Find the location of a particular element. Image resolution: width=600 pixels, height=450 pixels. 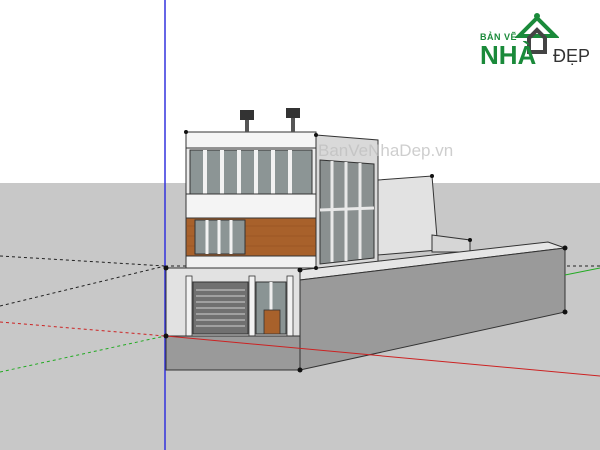

floor-band is located at coordinates (251, 206).